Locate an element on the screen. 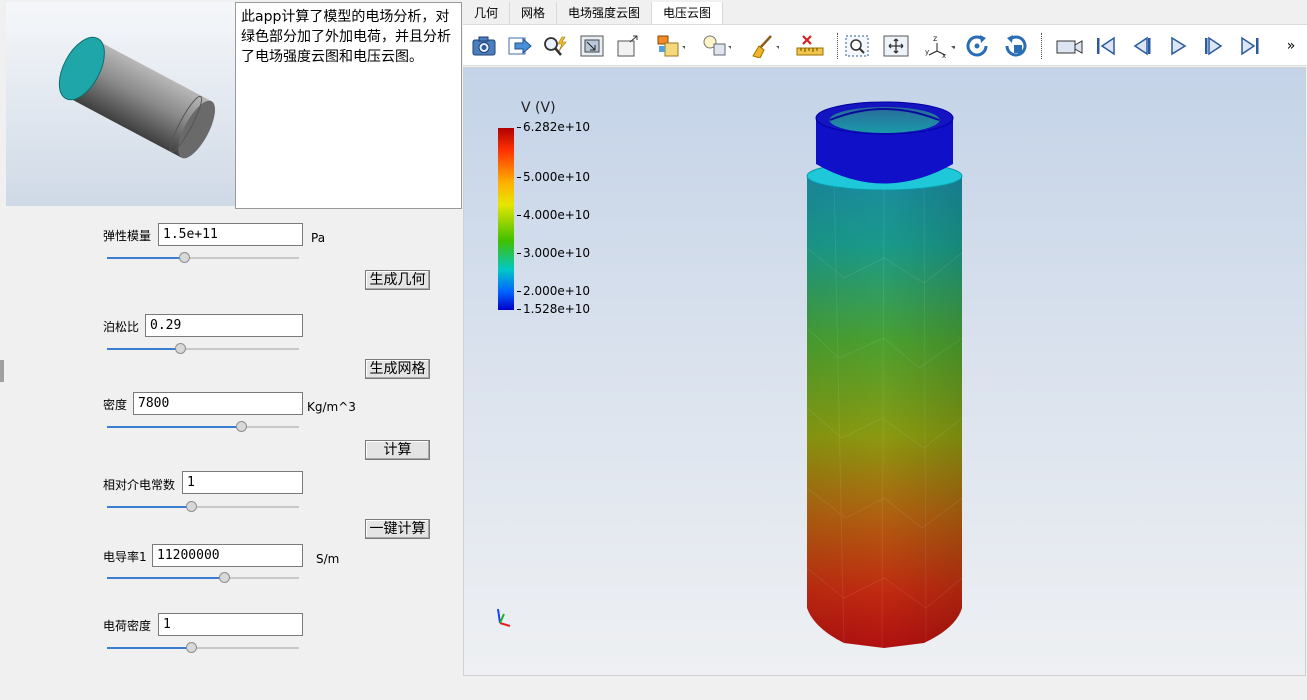  param-label-poisson-ratio: 泊松比 is located at coordinates (121, 327).